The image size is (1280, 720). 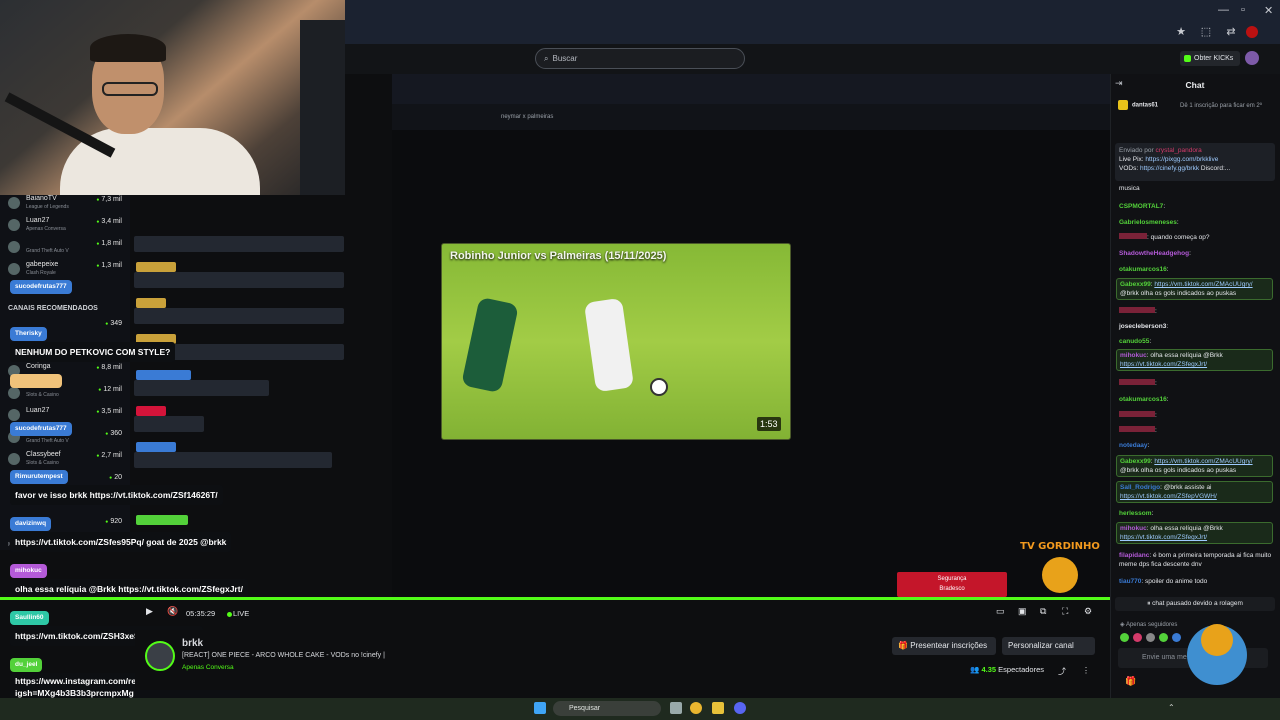 I want to click on stream-category: Apenas Conversa, so click(x=208, y=667).